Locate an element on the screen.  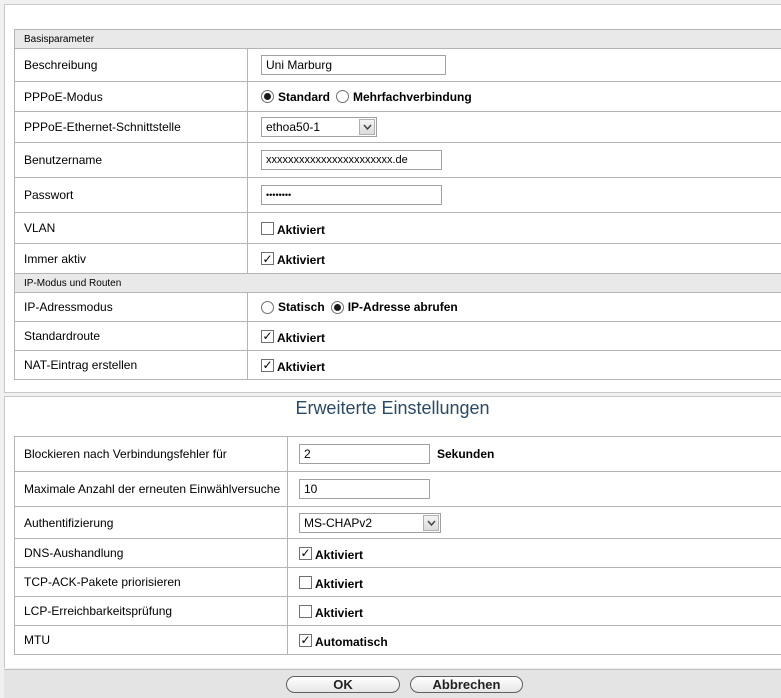
always-on-label: Immer aktiv is located at coordinates (131, 258).